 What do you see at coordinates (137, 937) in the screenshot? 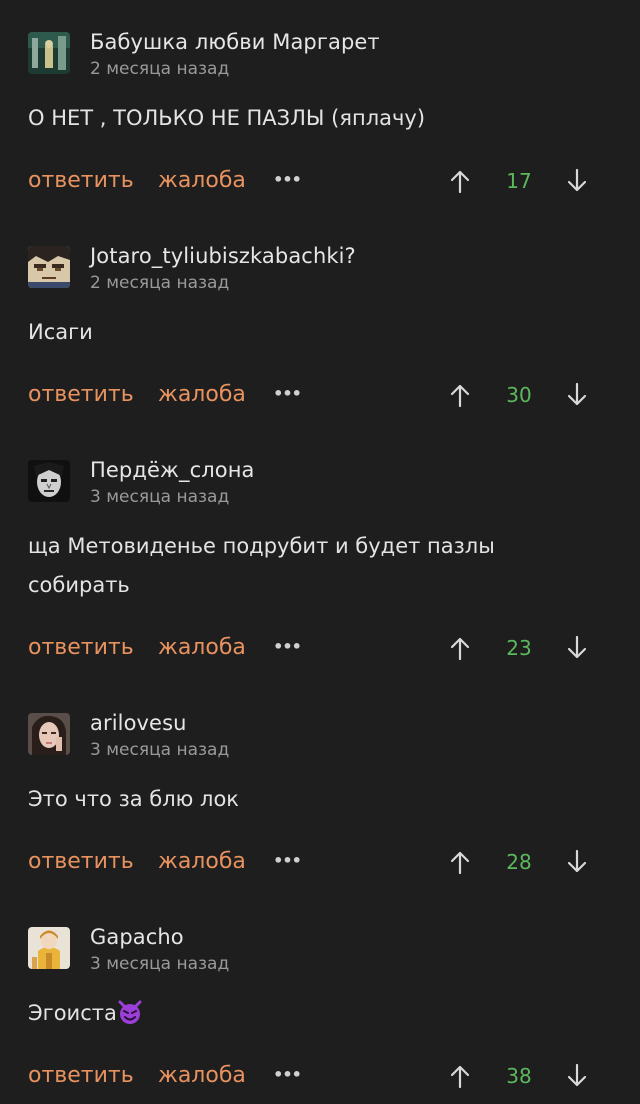
I see `comment-author: Gapacho` at bounding box center [137, 937].